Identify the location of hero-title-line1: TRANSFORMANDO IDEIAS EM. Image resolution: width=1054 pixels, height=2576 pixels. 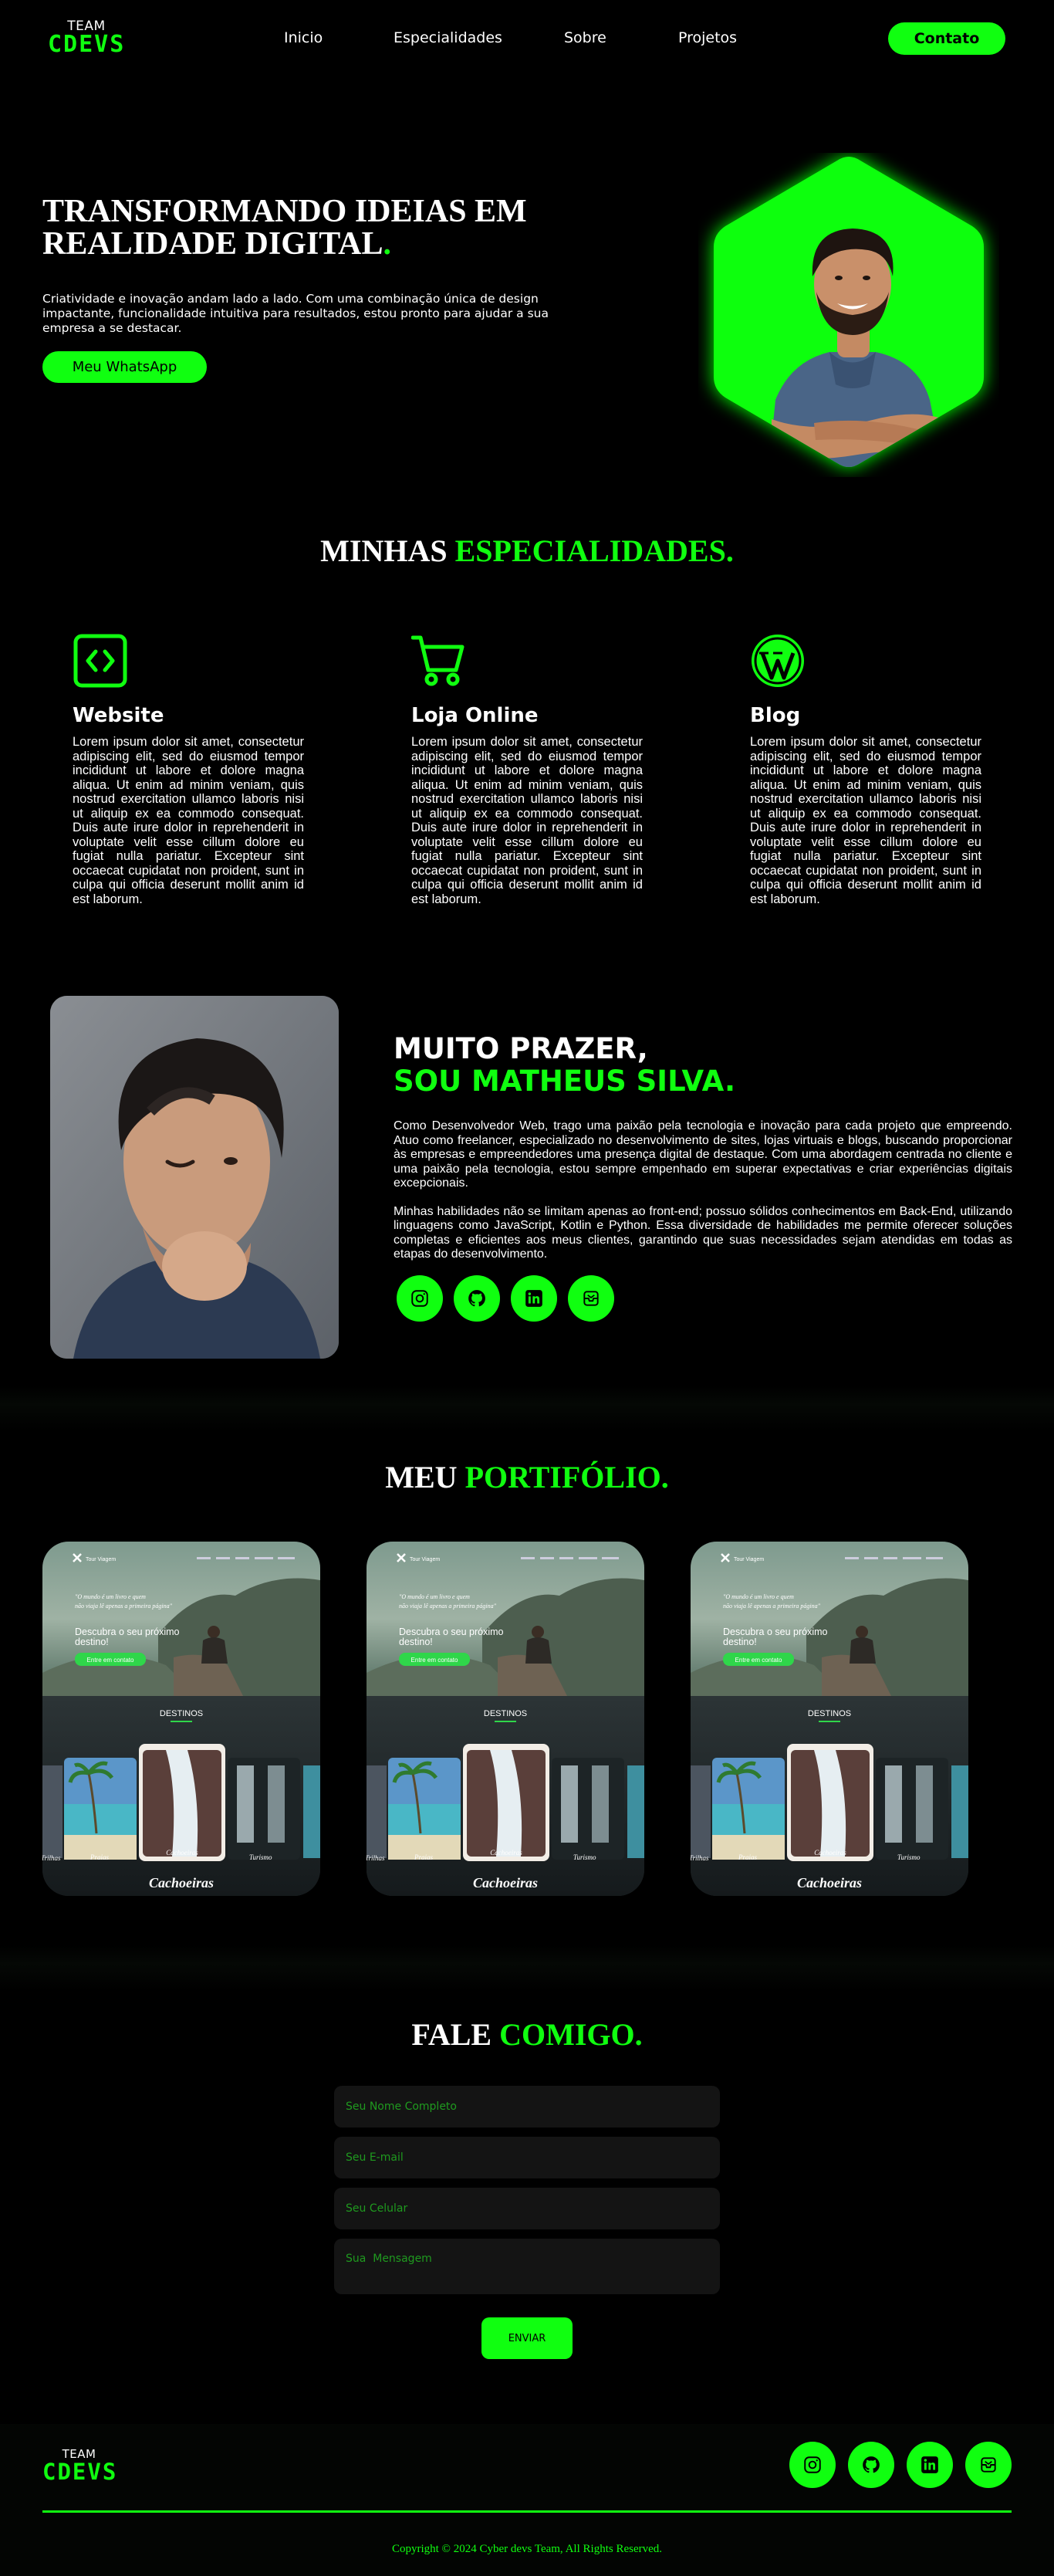
(284, 212).